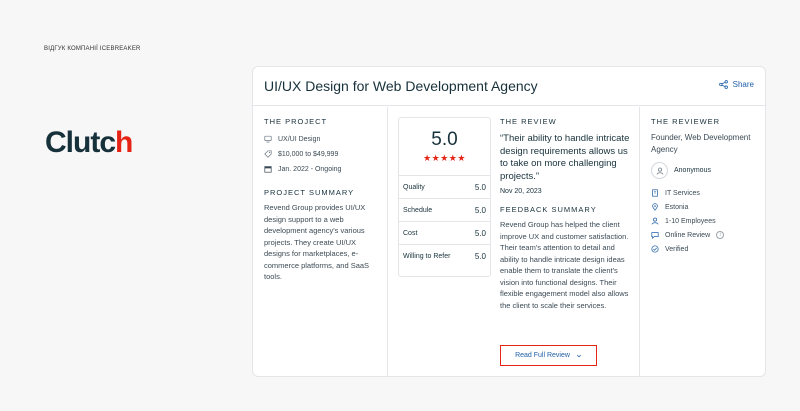  What do you see at coordinates (444, 139) in the screenshot?
I see `overall-rating-value: 5.0` at bounding box center [444, 139].